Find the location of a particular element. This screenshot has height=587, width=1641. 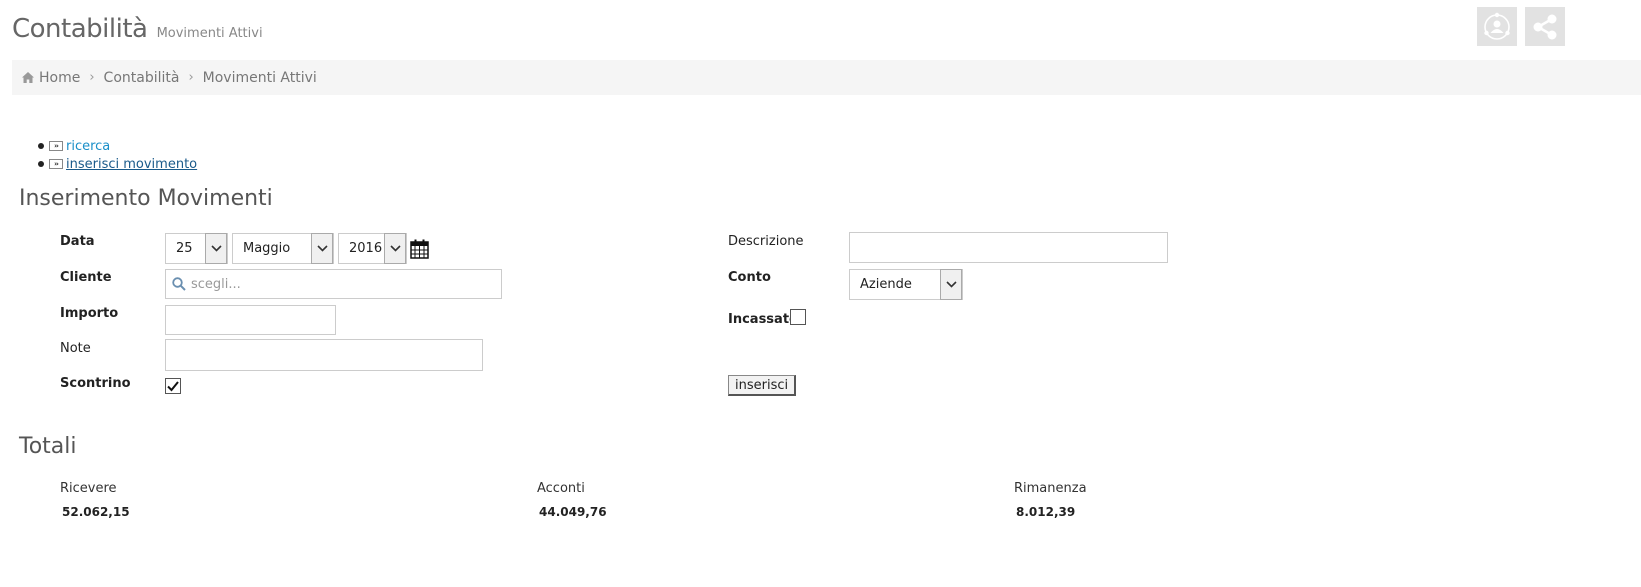

label-scontrino: Scontrino is located at coordinates (95, 383).